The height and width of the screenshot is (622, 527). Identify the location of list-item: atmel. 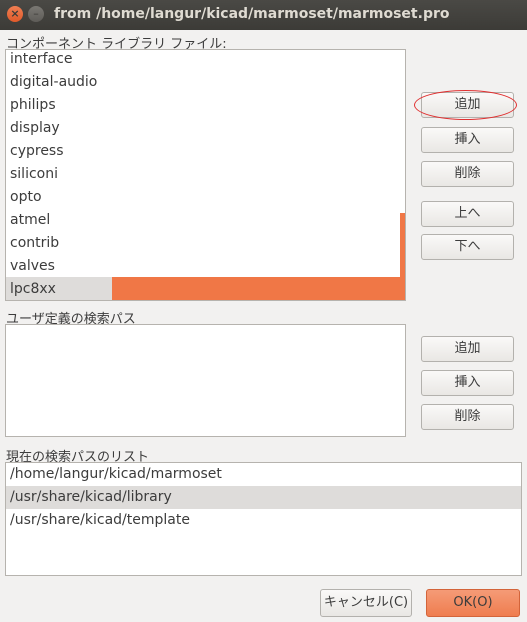
(205, 220).